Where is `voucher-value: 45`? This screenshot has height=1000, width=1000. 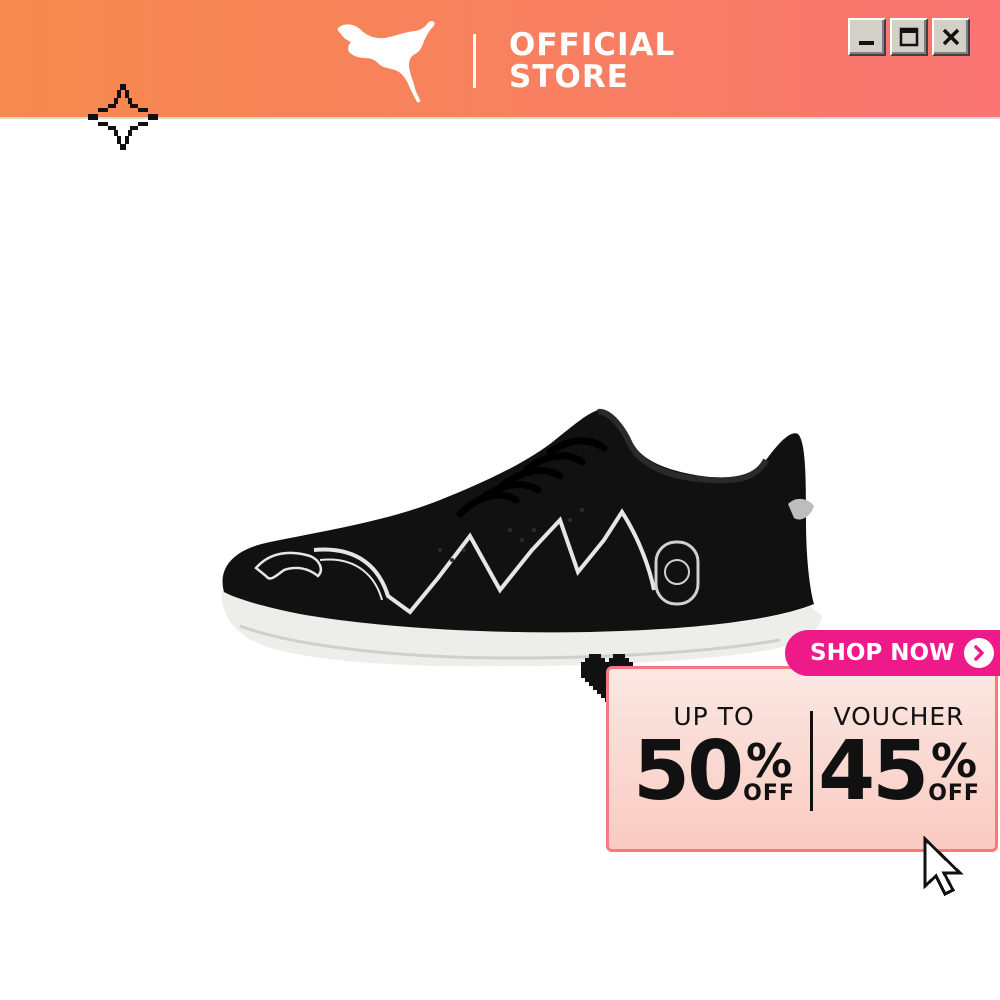
voucher-value: 45 is located at coordinates (873, 771).